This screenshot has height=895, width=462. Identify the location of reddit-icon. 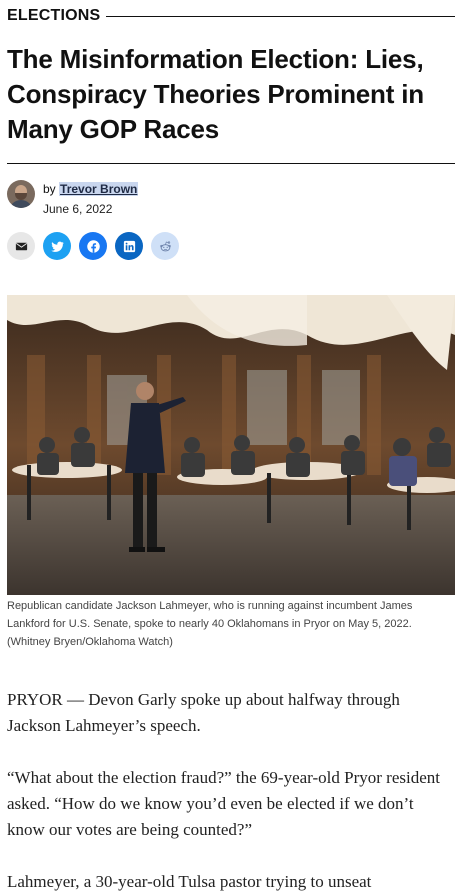
(165, 245).